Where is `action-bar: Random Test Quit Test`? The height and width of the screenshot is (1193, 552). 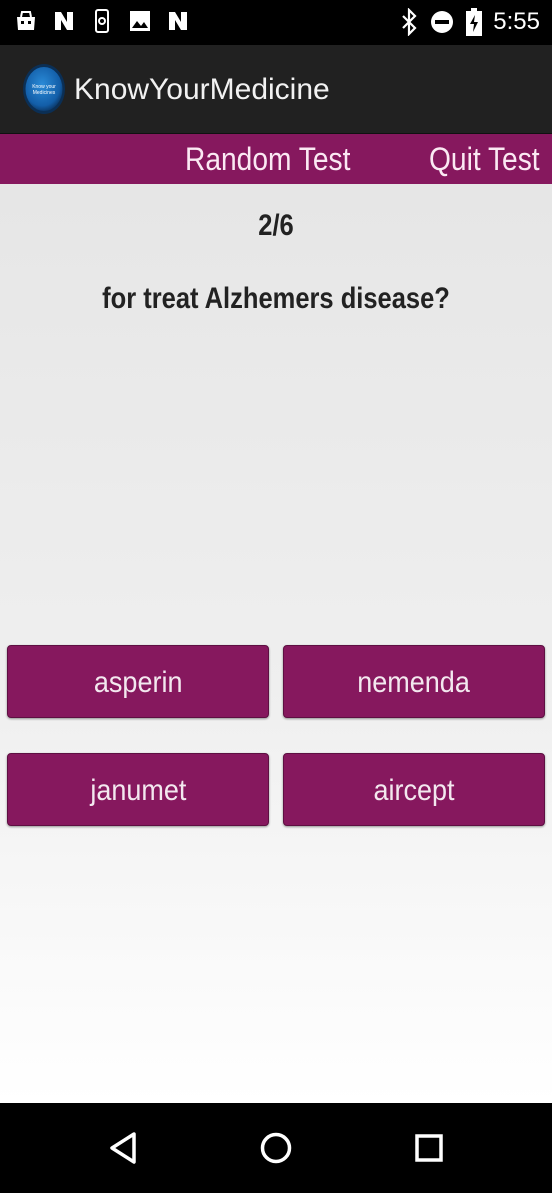 action-bar: Random Test Quit Test is located at coordinates (276, 159).